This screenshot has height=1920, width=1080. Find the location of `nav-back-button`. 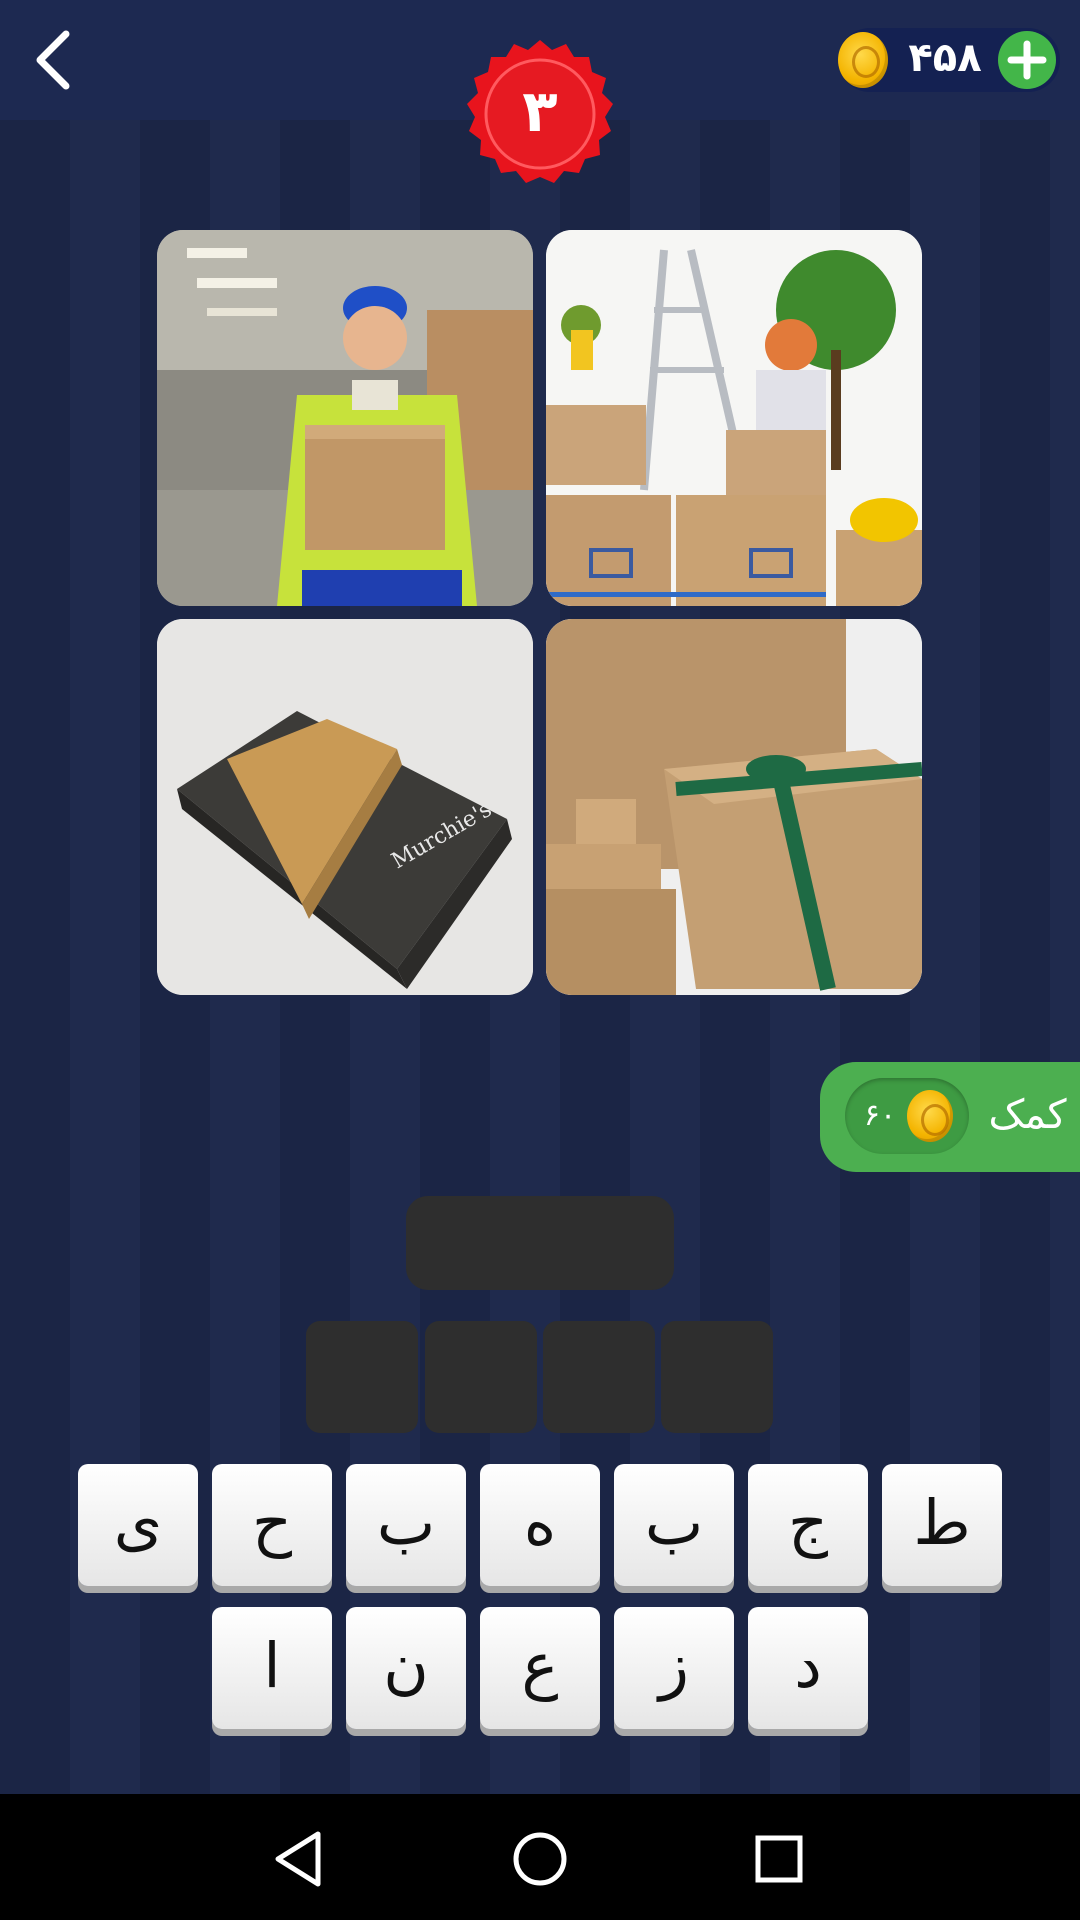

nav-back-button is located at coordinates (301, 1859).